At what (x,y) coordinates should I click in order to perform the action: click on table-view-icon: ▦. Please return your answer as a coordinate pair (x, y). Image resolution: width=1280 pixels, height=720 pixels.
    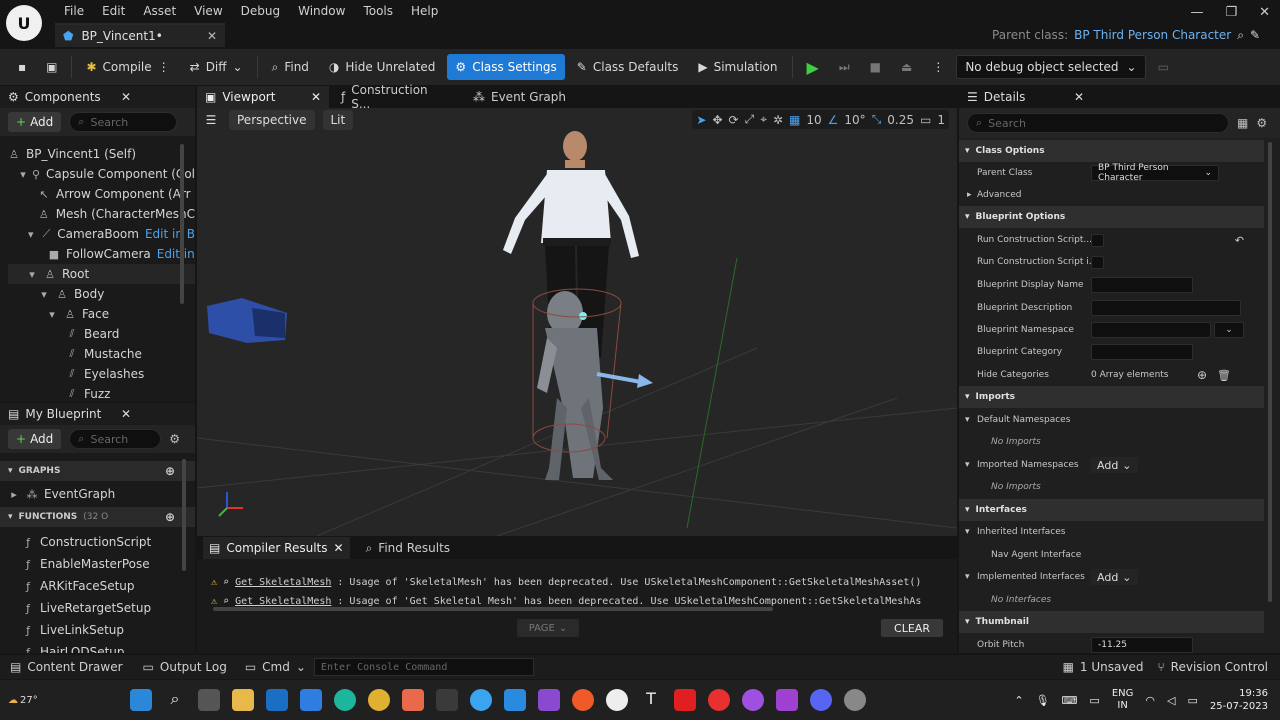
    Looking at the image, I should click on (1242, 123).